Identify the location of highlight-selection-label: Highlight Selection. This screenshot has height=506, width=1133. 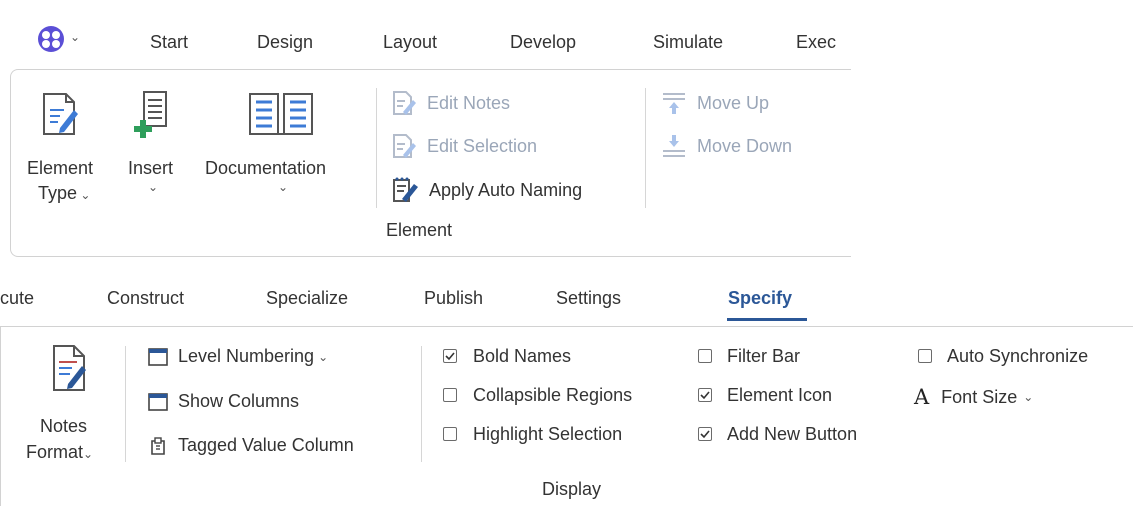
(547, 434).